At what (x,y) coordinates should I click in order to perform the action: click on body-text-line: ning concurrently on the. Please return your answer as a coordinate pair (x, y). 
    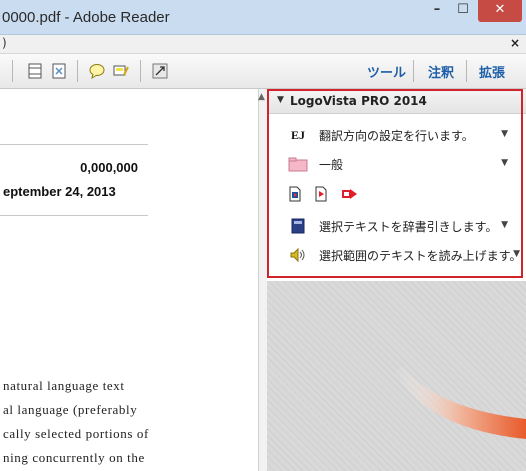
    Looking at the image, I should click on (74, 457).